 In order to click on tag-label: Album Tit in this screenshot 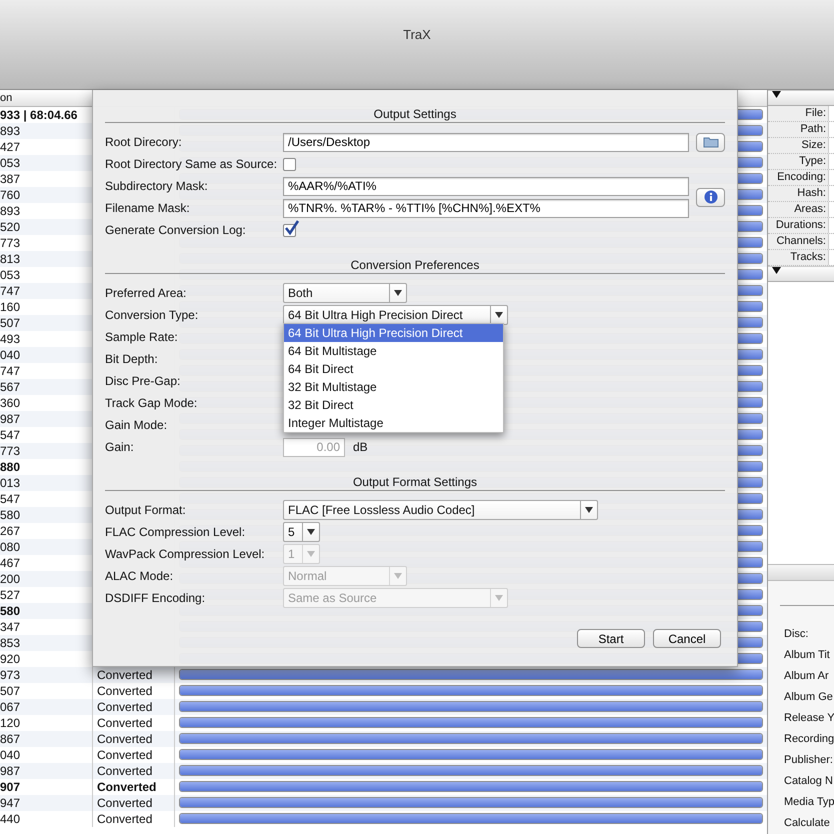, I will do `click(807, 654)`.